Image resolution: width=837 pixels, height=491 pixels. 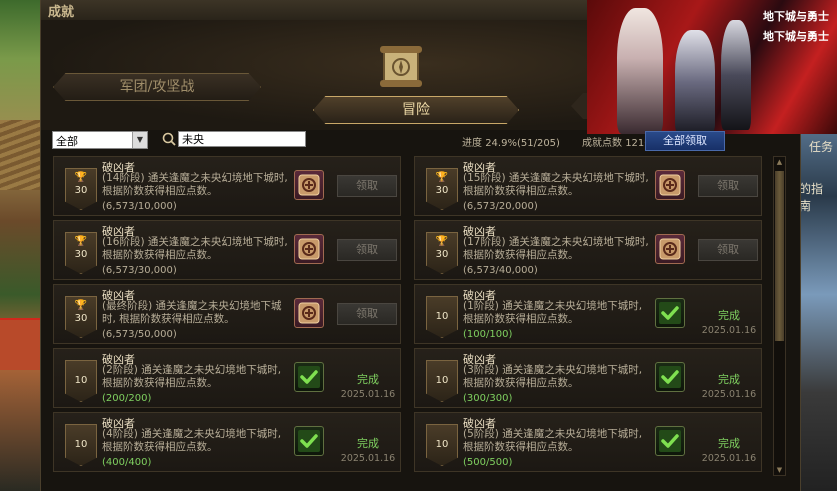 I want to click on achievement-progress: (200/200), so click(x=127, y=398).